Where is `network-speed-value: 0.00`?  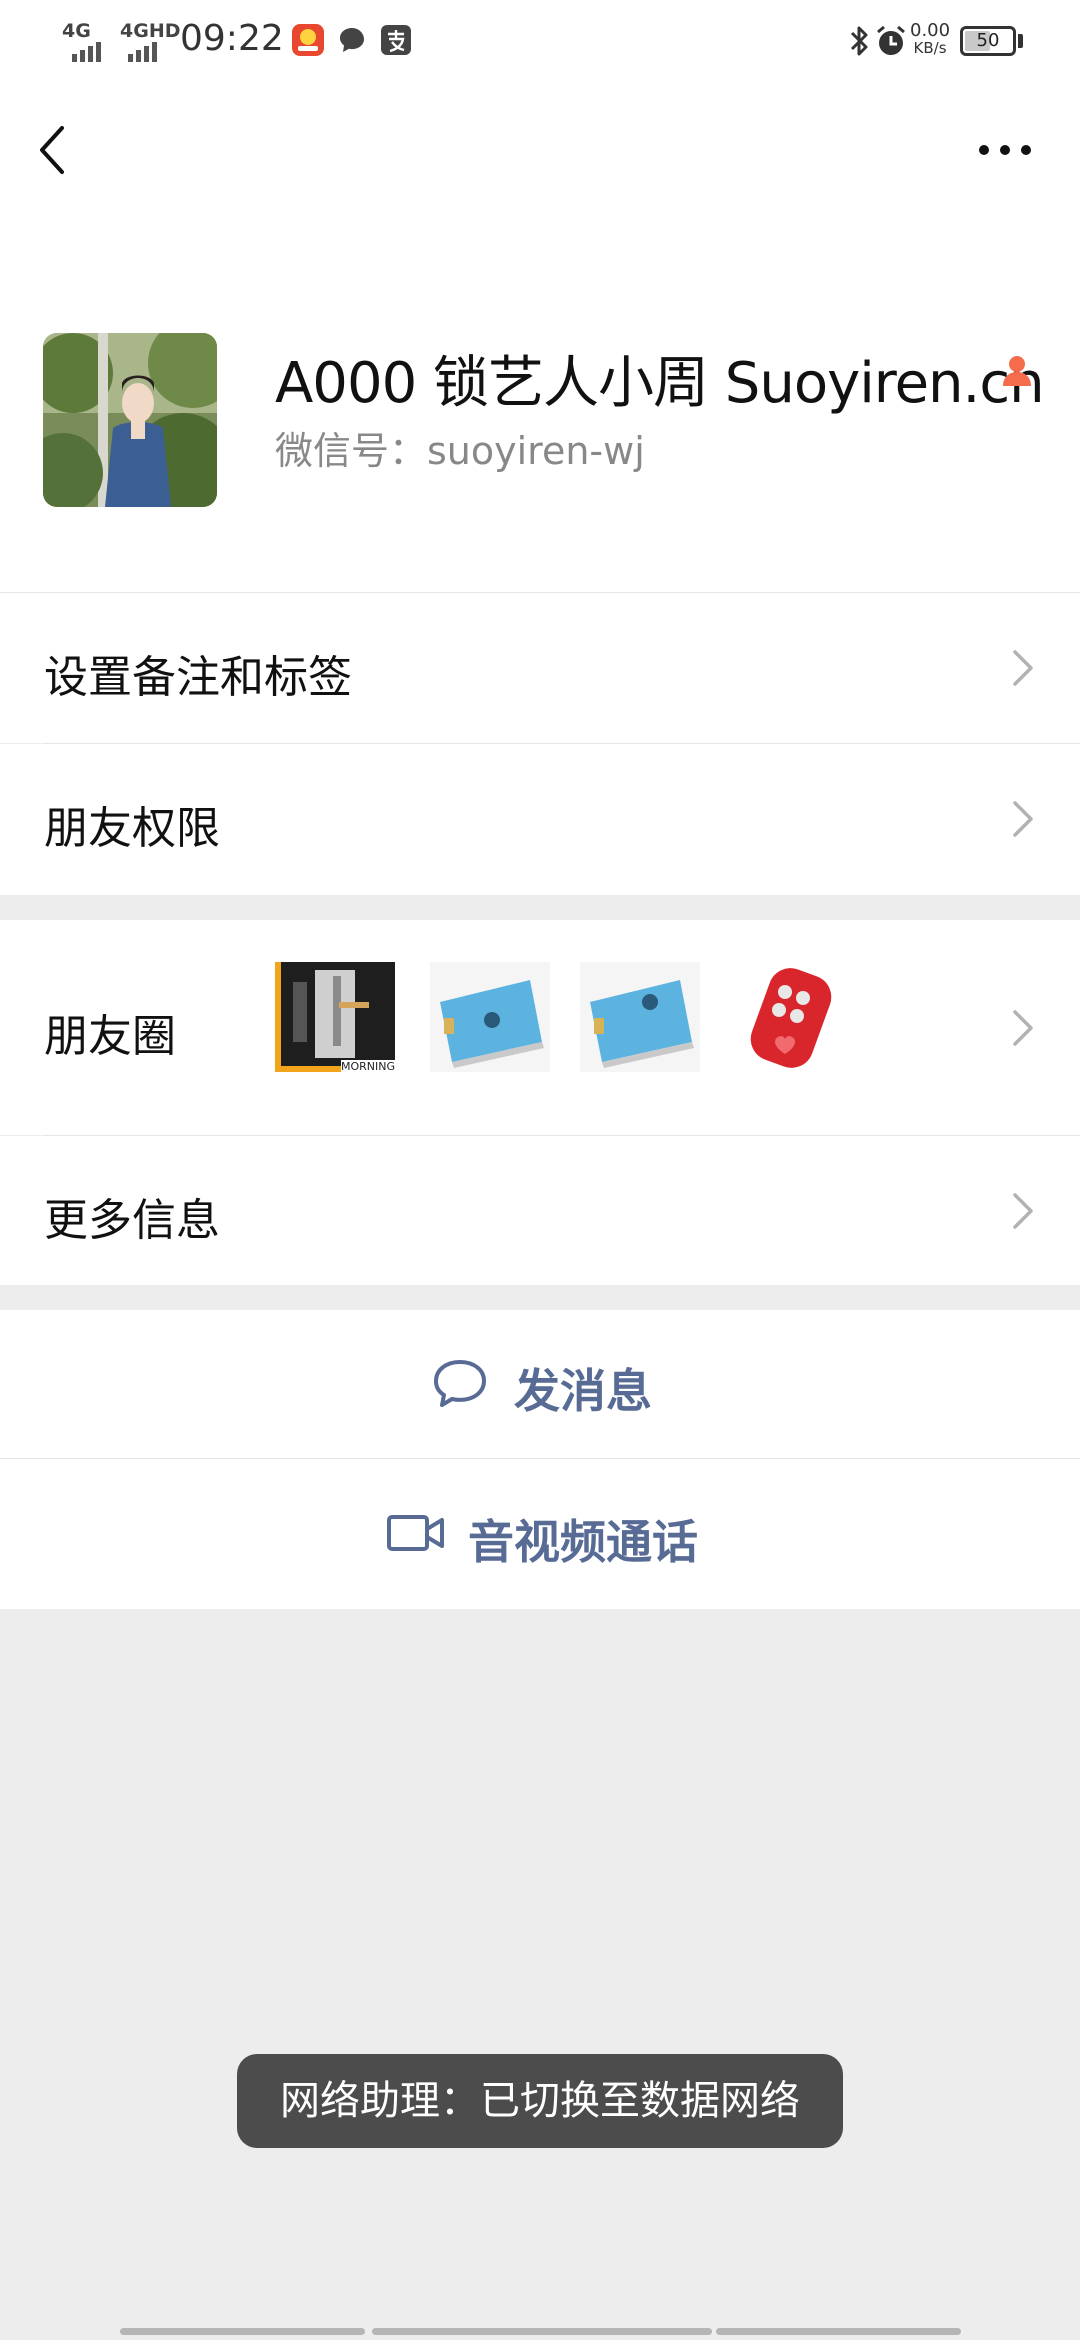
network-speed-value: 0.00 is located at coordinates (930, 30).